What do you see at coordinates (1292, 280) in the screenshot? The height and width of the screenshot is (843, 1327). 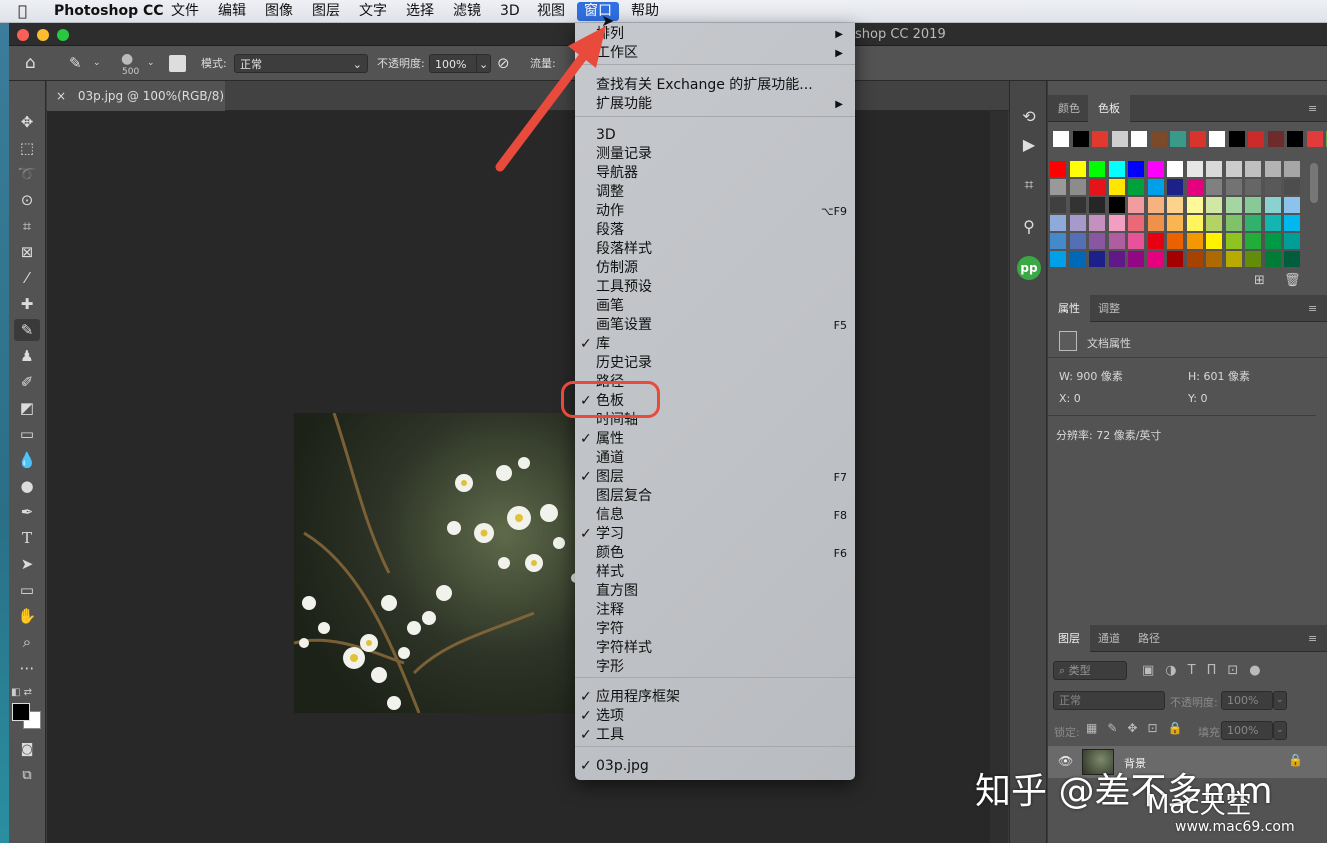 I see `delete-swatch-icon: 🗑` at bounding box center [1292, 280].